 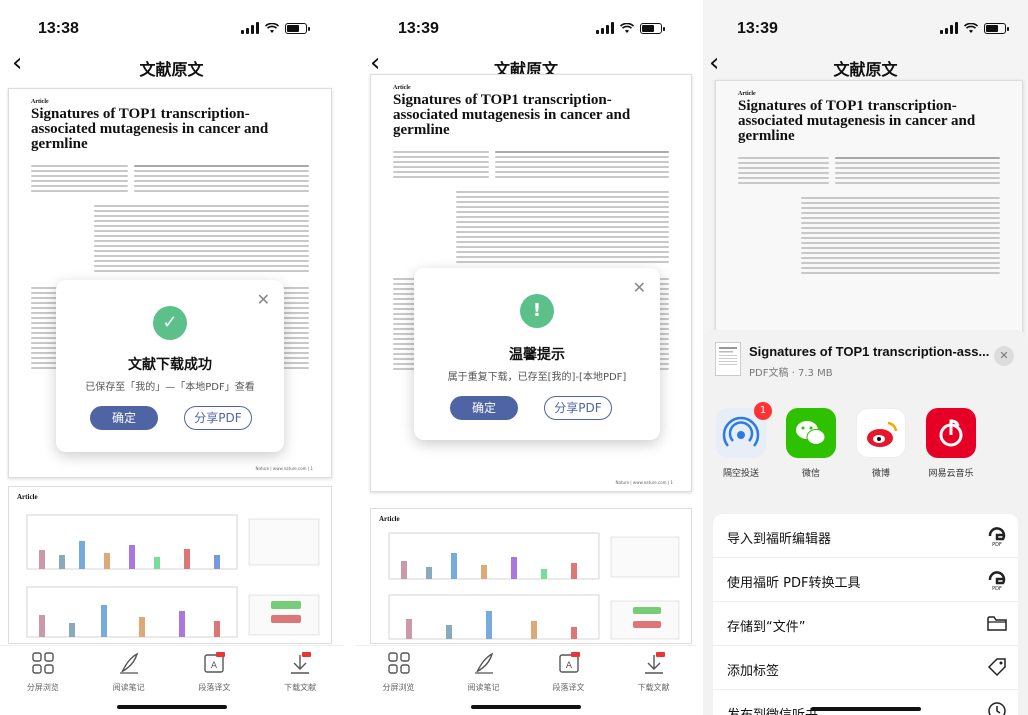 I want to click on svg-text: A, so click(x=568, y=666).